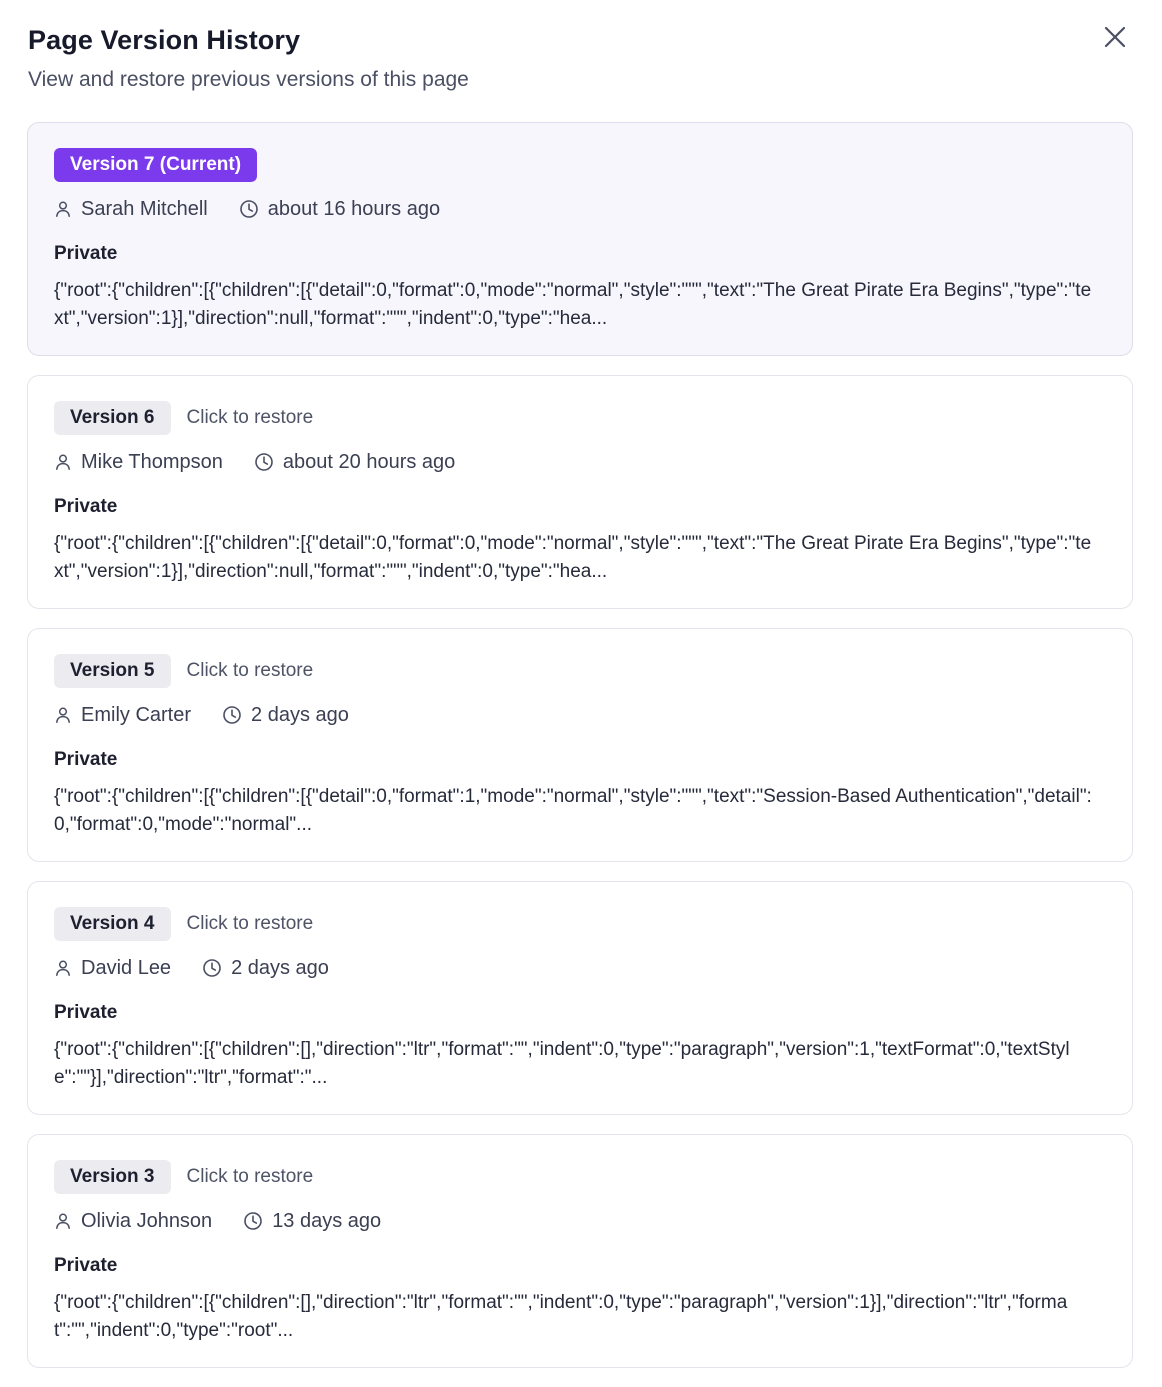  I want to click on version-meta: Mike Thompson about 20 hours ago, so click(580, 462).